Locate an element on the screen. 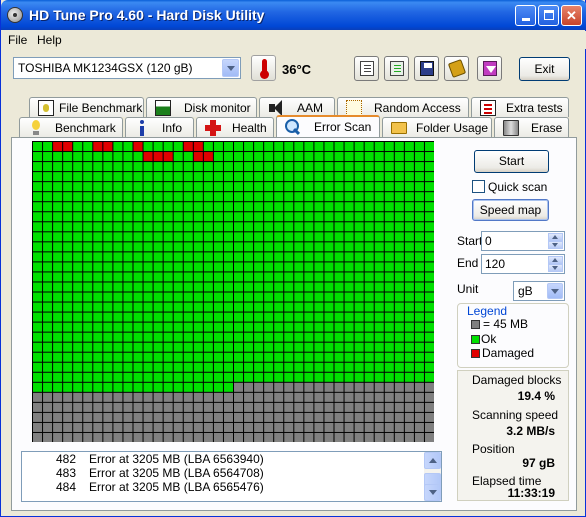  drive-select: TOSHIBA MK1234GSX (120 gB) is located at coordinates (127, 68).